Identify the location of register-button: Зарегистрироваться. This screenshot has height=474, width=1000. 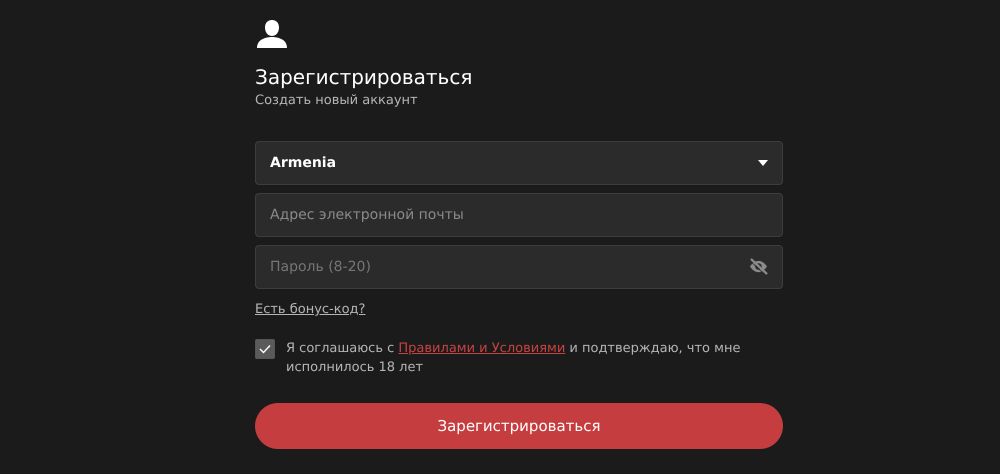
(519, 426).